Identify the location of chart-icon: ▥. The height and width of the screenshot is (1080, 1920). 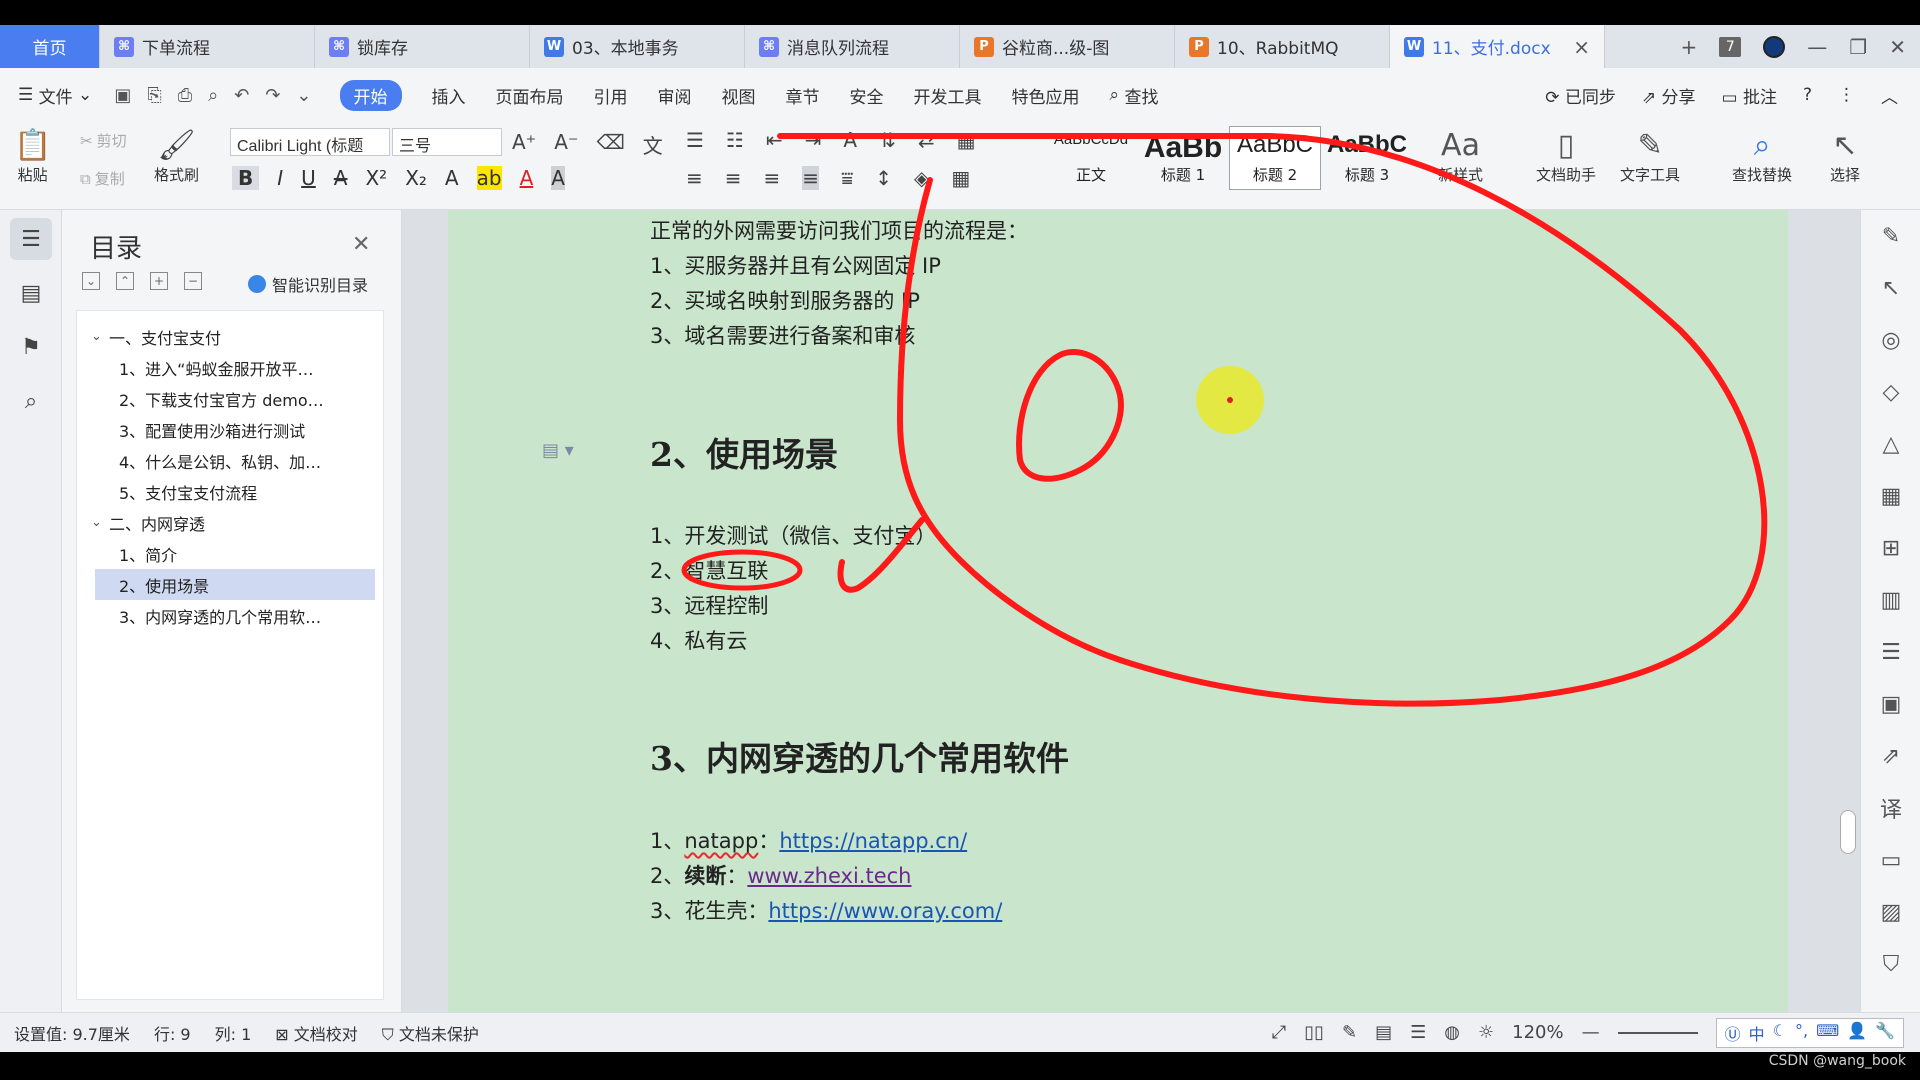
(1890, 600).